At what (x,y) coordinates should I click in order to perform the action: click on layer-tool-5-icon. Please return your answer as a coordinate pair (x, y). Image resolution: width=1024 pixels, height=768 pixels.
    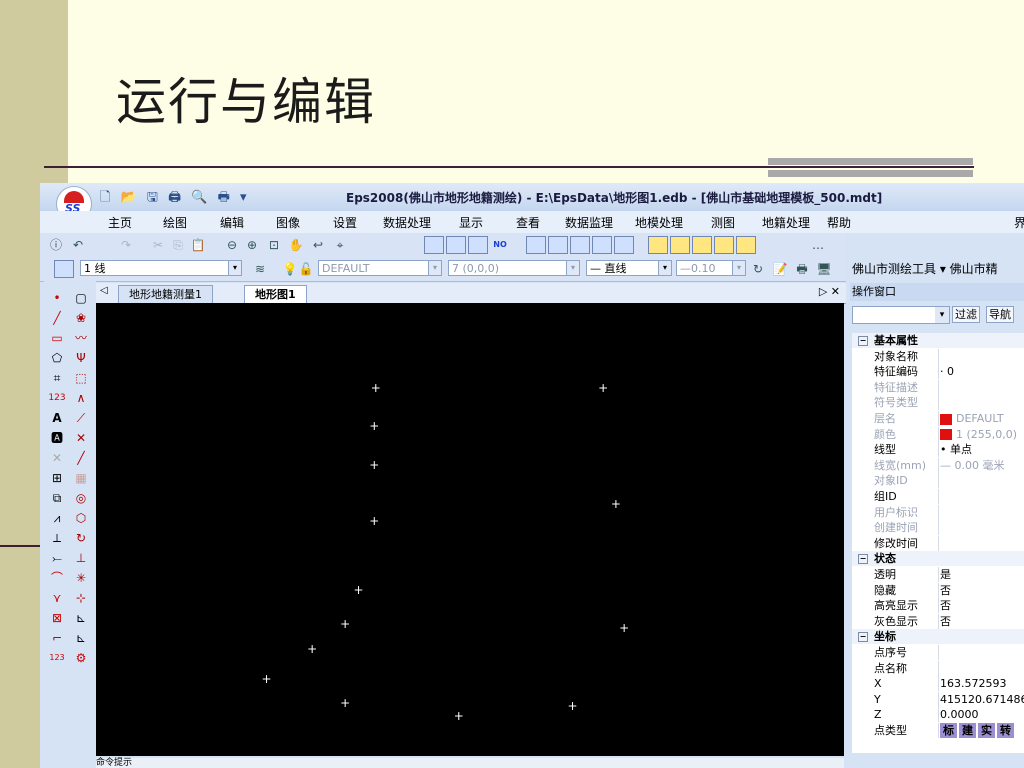
    Looking at the image, I should click on (624, 245).